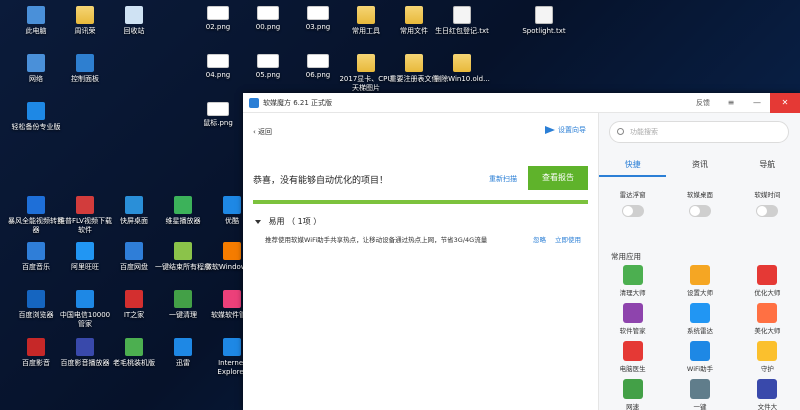 This screenshot has width=800, height=410. Describe the element at coordinates (85, 257) in the screenshot. I see `desktop-icon: 阿里旺旺` at that location.